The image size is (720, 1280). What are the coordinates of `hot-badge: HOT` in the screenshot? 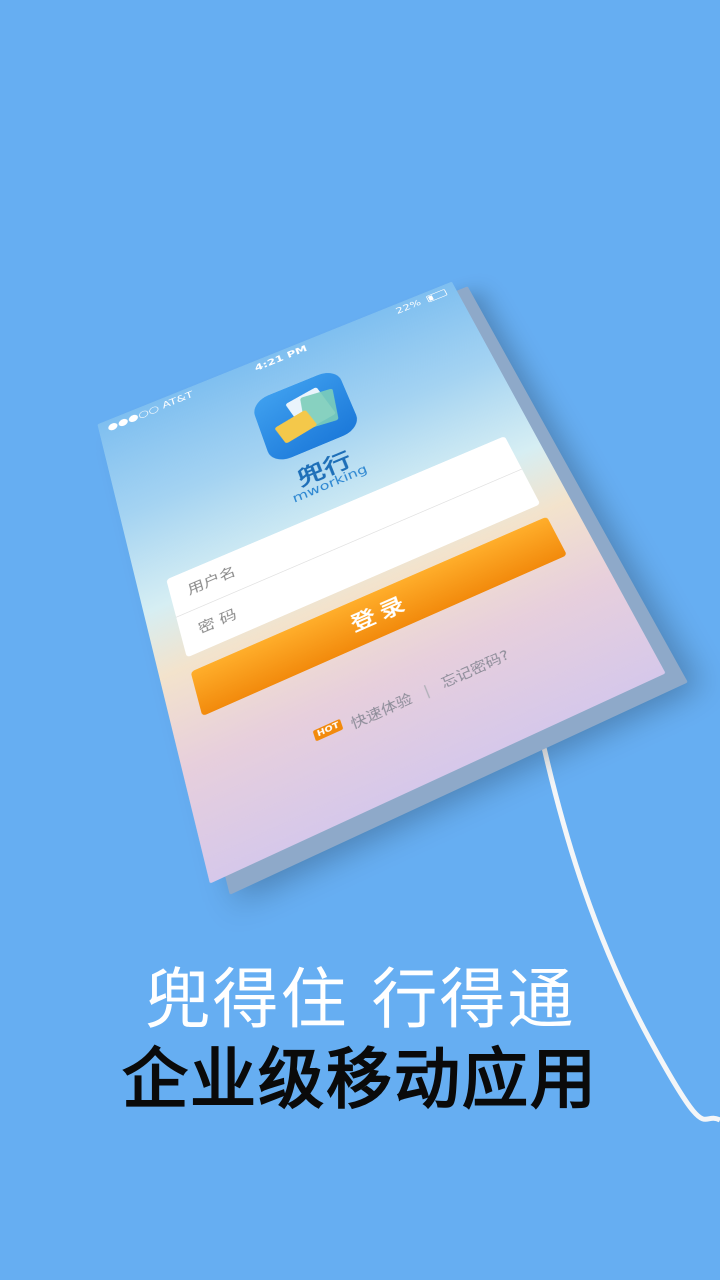 It's located at (328, 730).